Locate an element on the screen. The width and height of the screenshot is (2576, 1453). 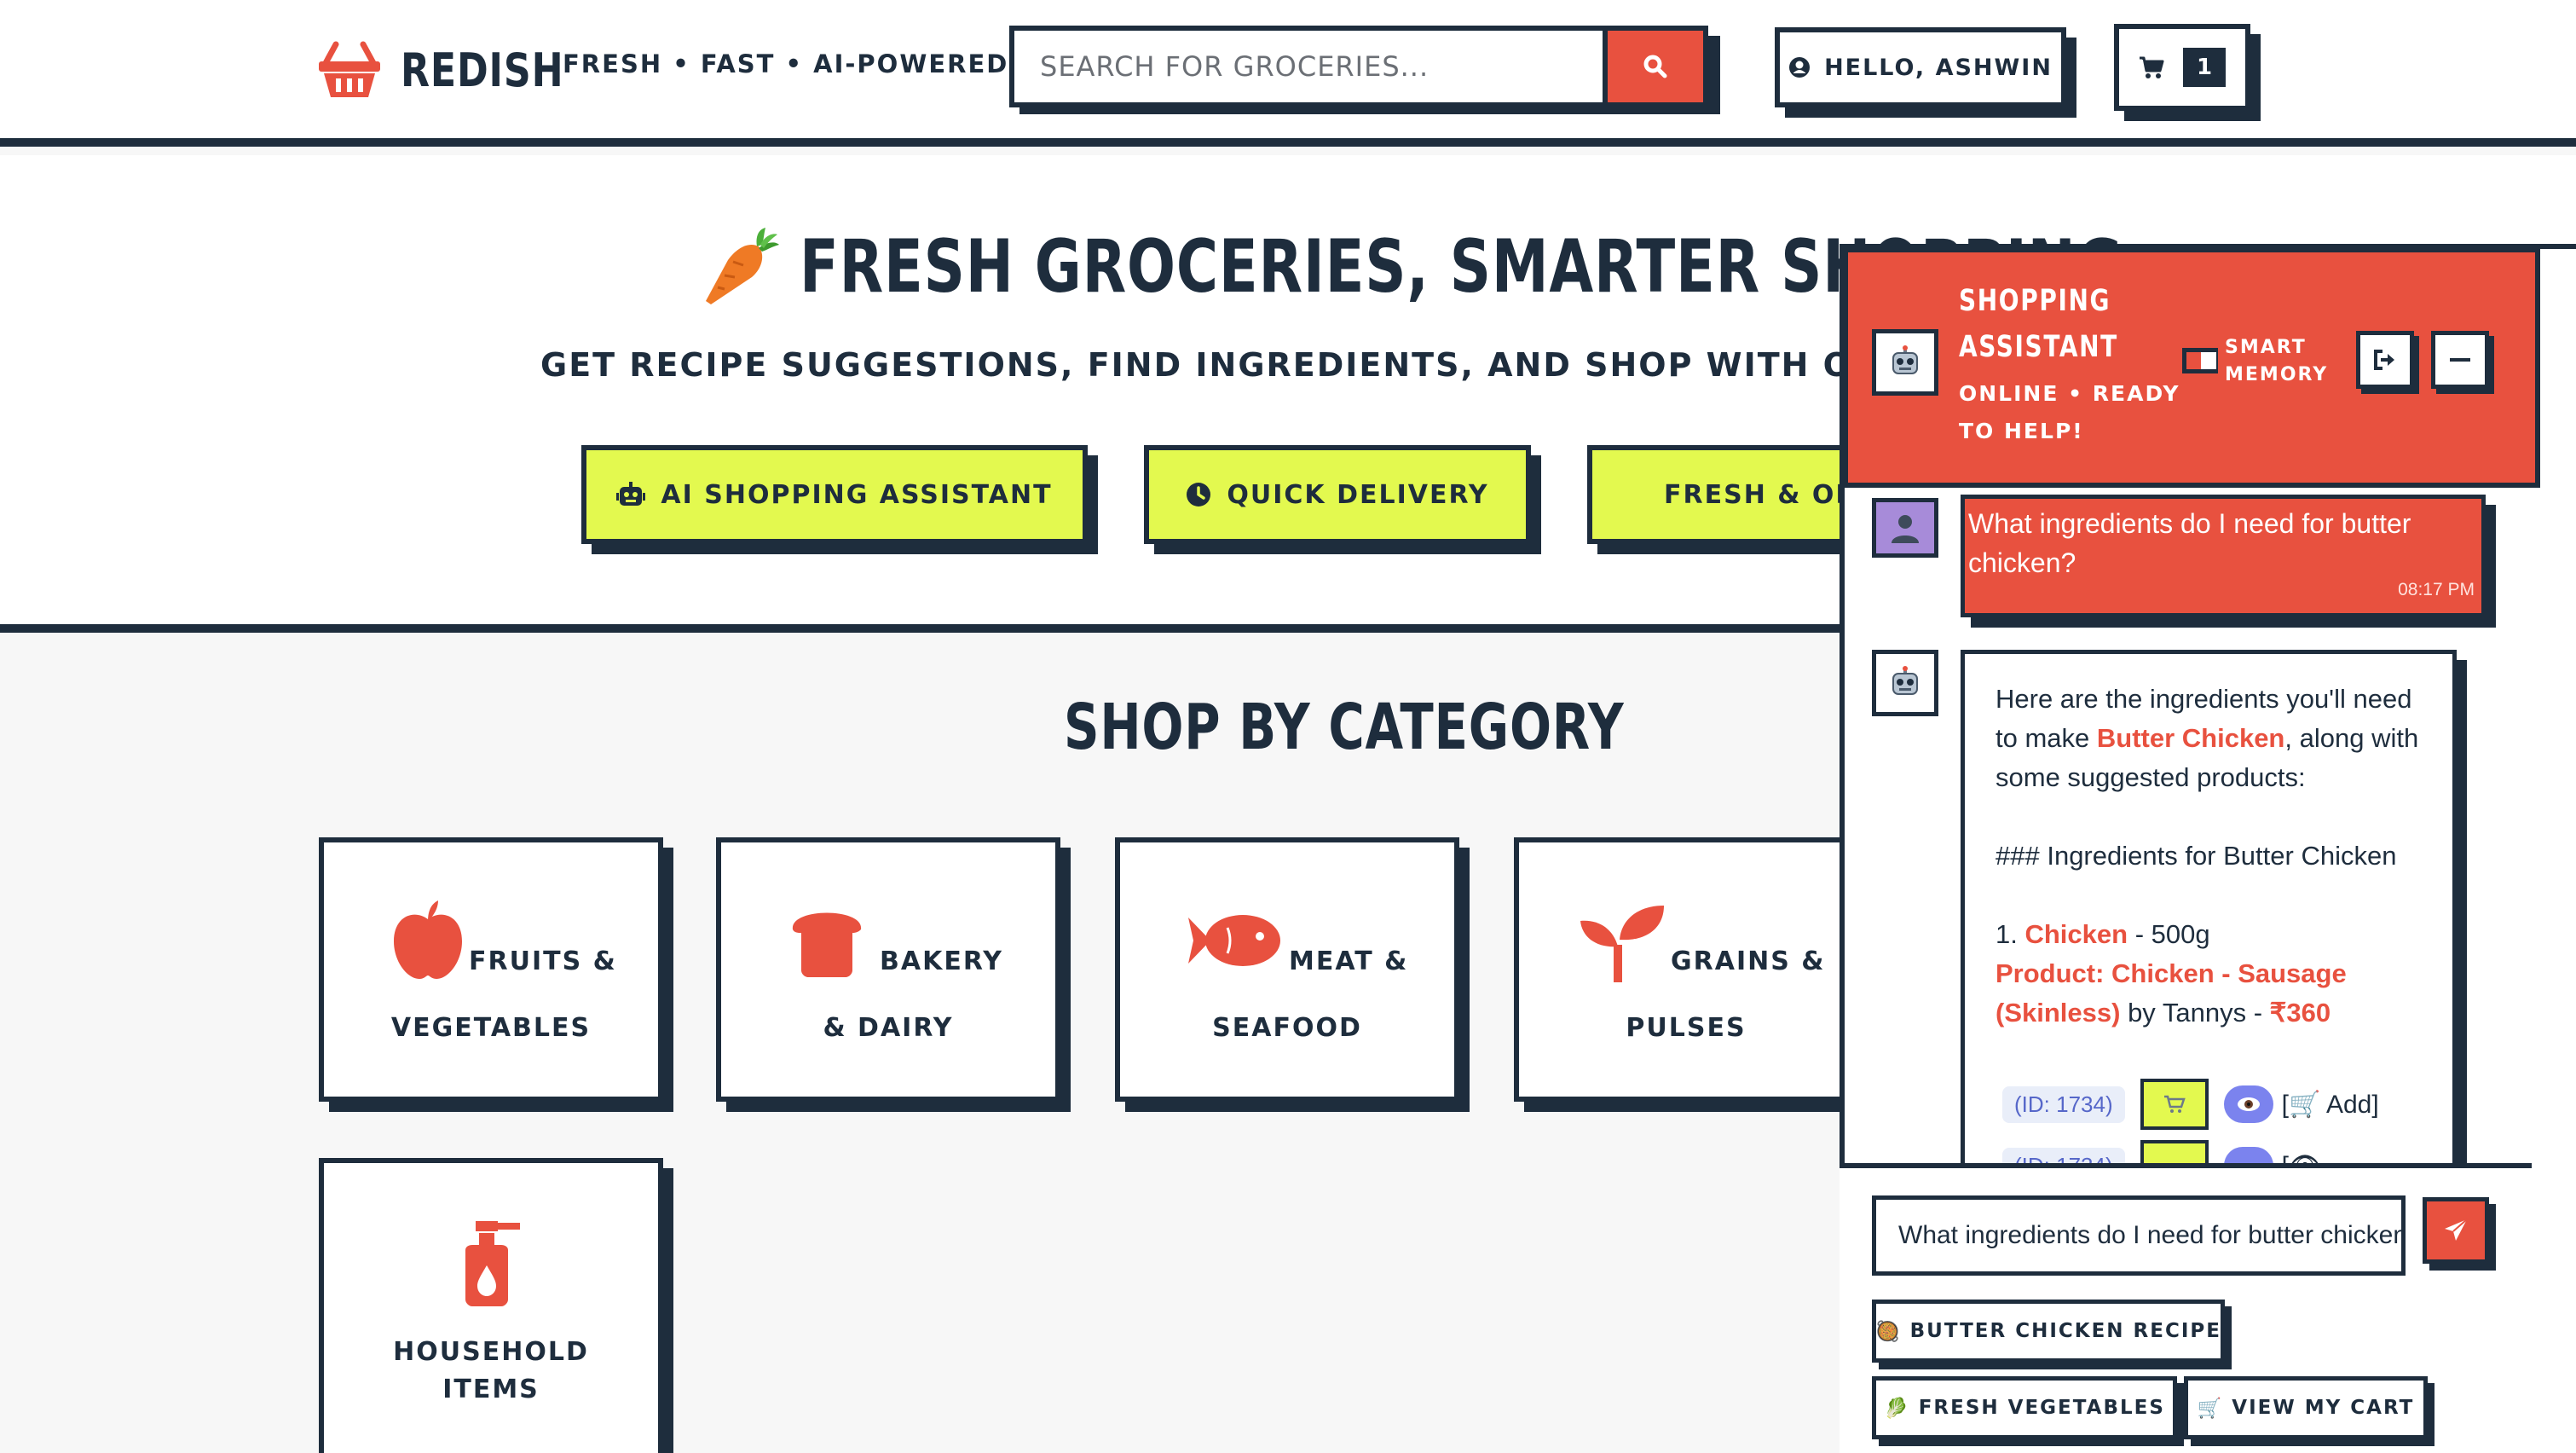
category-label: VEGETABLES is located at coordinates (491, 1028).